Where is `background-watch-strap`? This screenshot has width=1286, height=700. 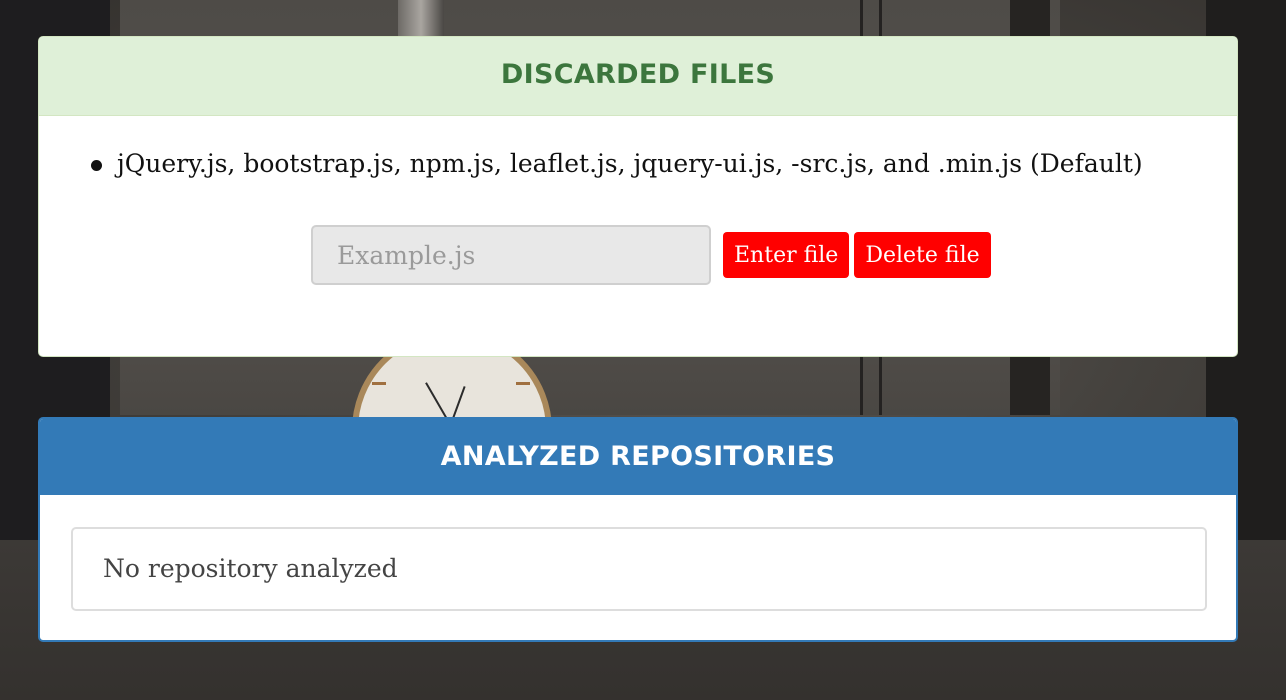 background-watch-strap is located at coordinates (421, 20).